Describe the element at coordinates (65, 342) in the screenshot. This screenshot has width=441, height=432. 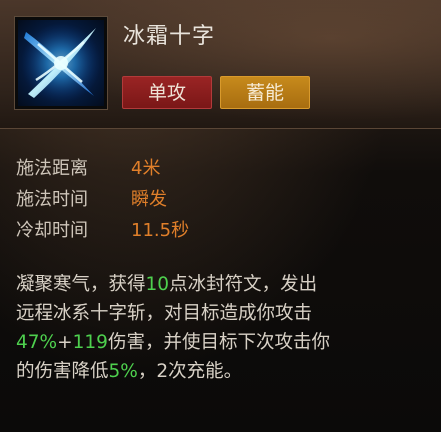
I see `description-text: +` at that location.